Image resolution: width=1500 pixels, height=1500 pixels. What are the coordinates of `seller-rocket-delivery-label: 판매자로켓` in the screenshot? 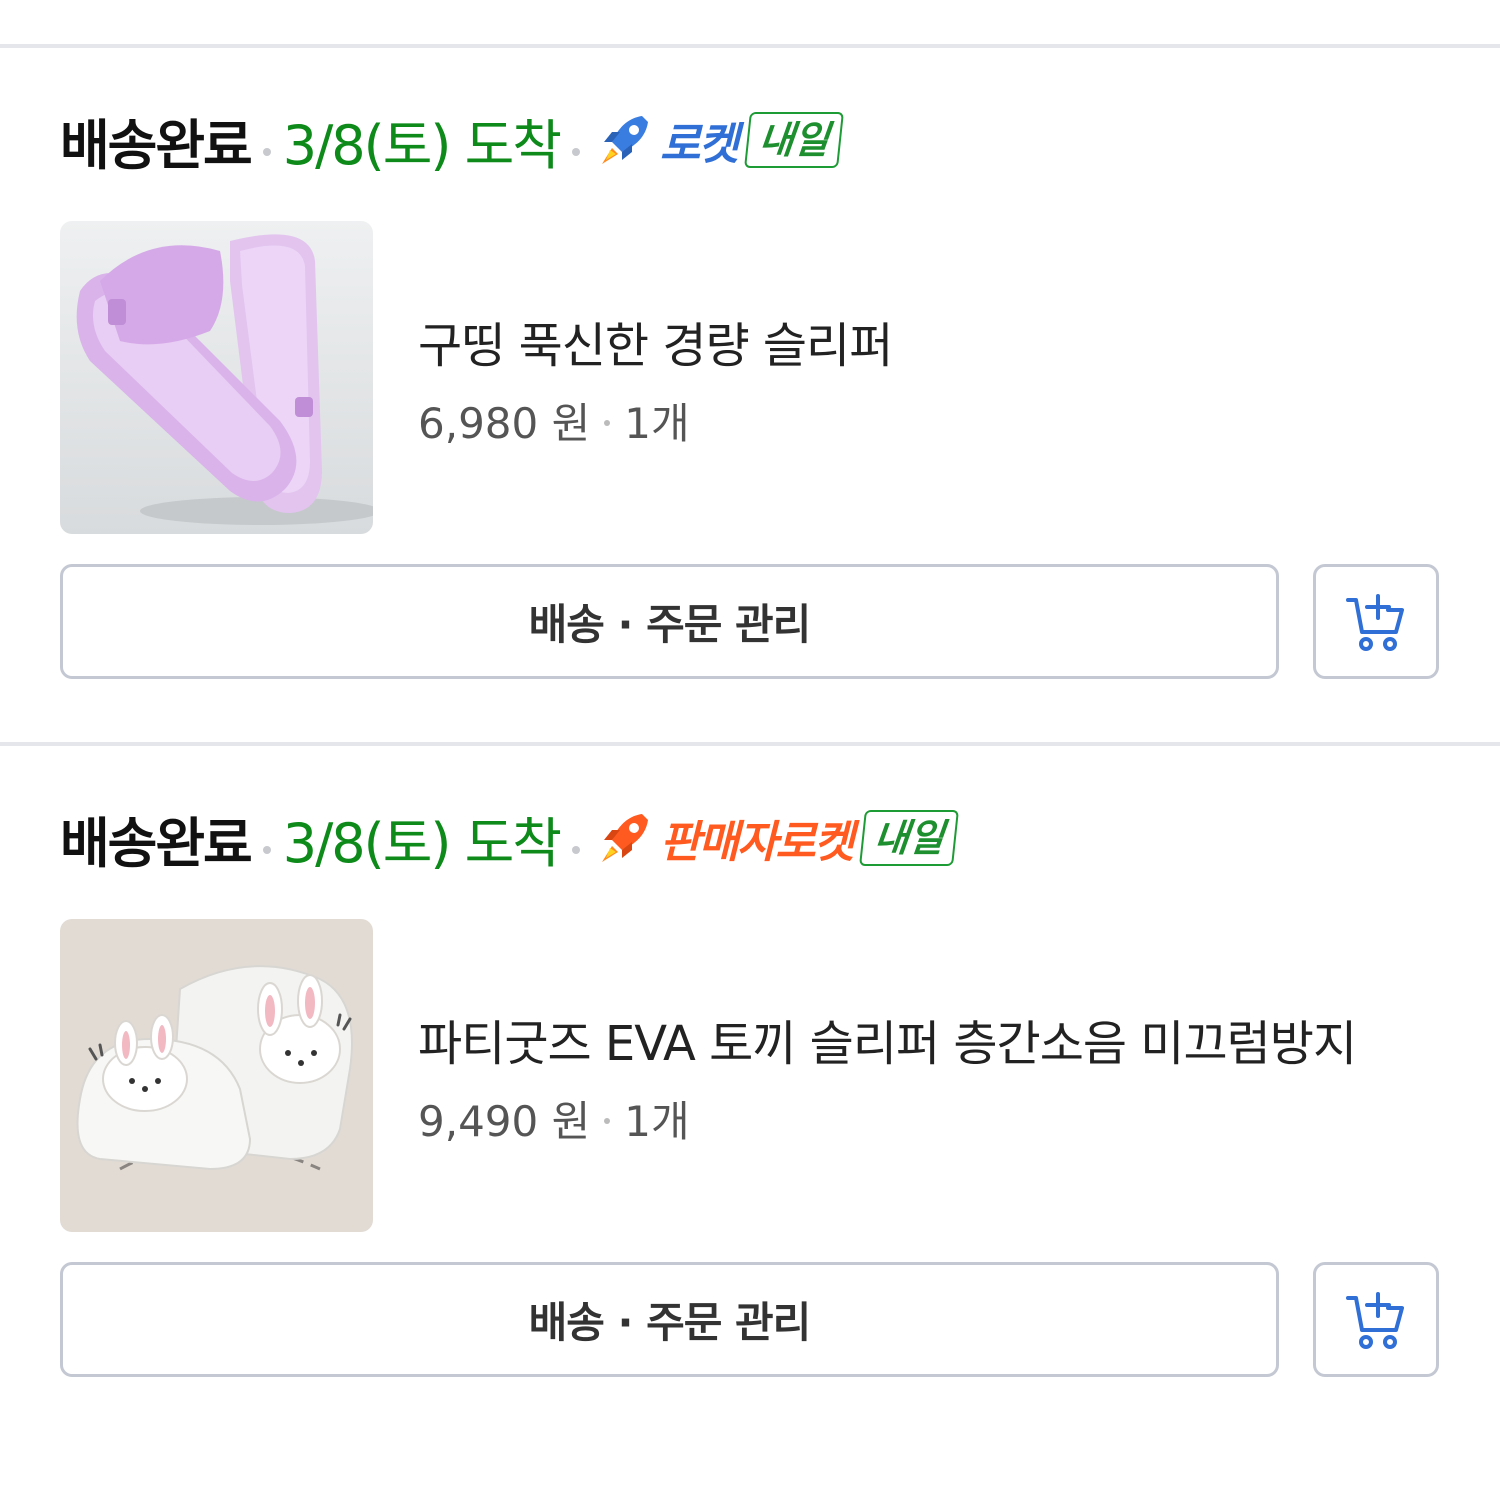 It's located at (756, 842).